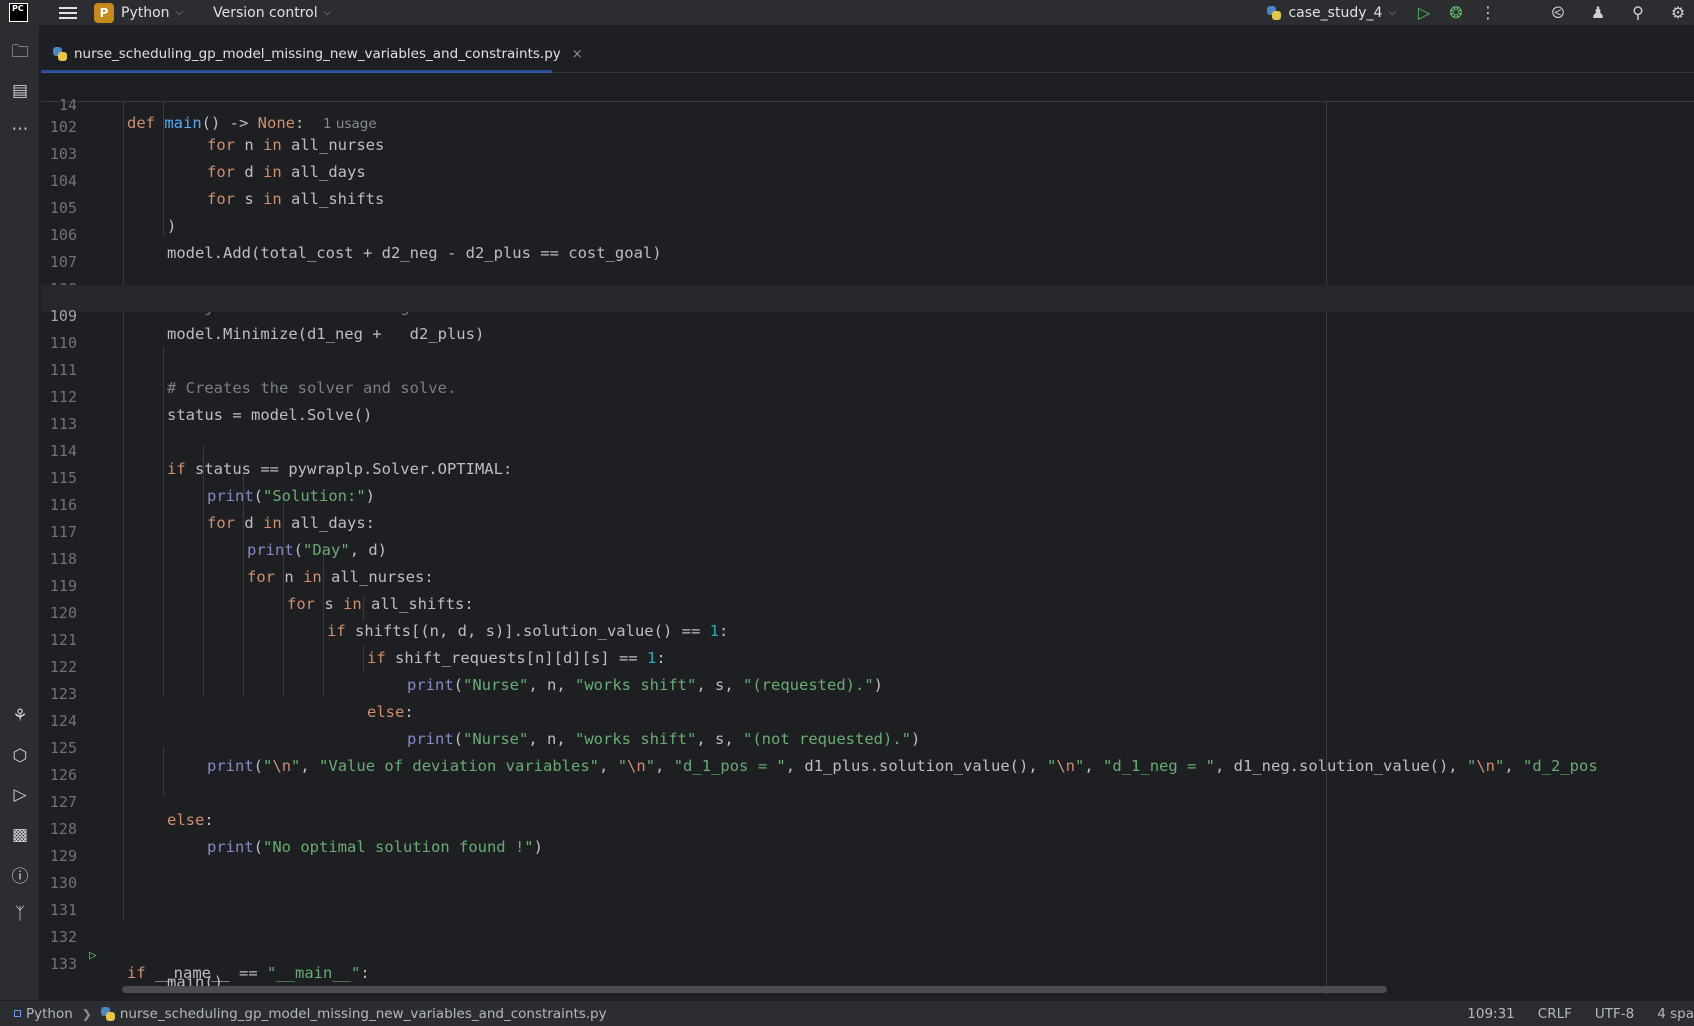  Describe the element at coordinates (296, 71) in the screenshot. I see `active-tab-indicator` at that location.